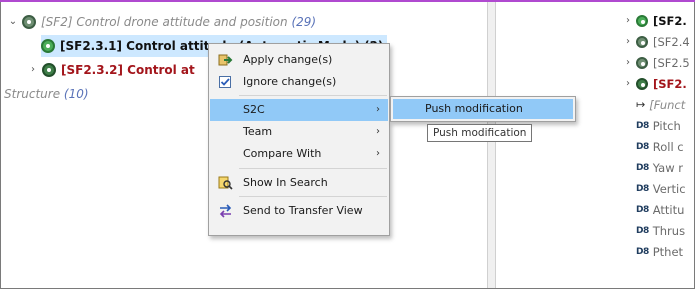 The width and height of the screenshot is (695, 289). What do you see at coordinates (671, 63) in the screenshot?
I see `right-tree-row-label: [SF2.5` at bounding box center [671, 63].